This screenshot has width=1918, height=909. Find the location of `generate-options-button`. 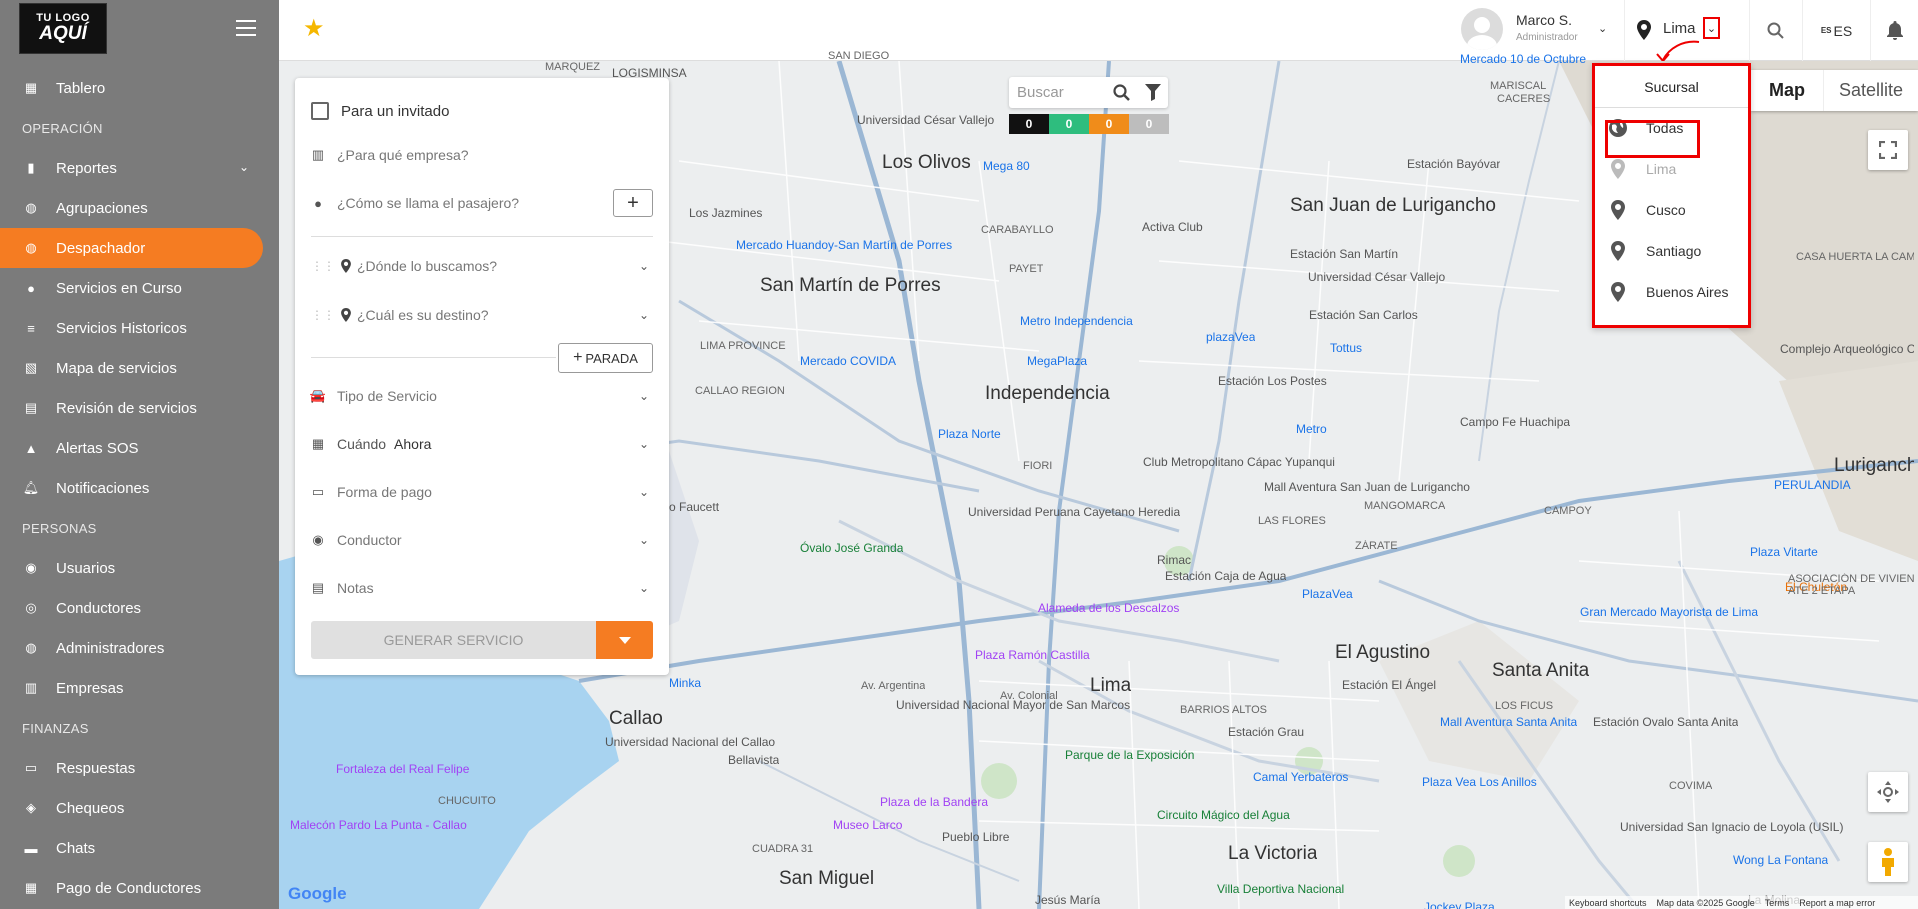

generate-options-button is located at coordinates (624, 640).